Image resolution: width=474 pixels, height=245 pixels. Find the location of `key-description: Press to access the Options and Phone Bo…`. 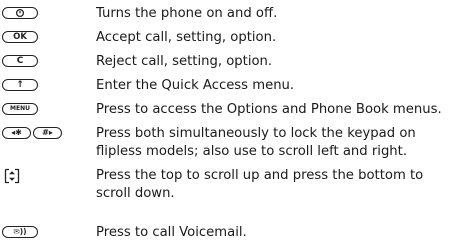

key-description: Press to access the Options and Phone Bo… is located at coordinates (269, 109).